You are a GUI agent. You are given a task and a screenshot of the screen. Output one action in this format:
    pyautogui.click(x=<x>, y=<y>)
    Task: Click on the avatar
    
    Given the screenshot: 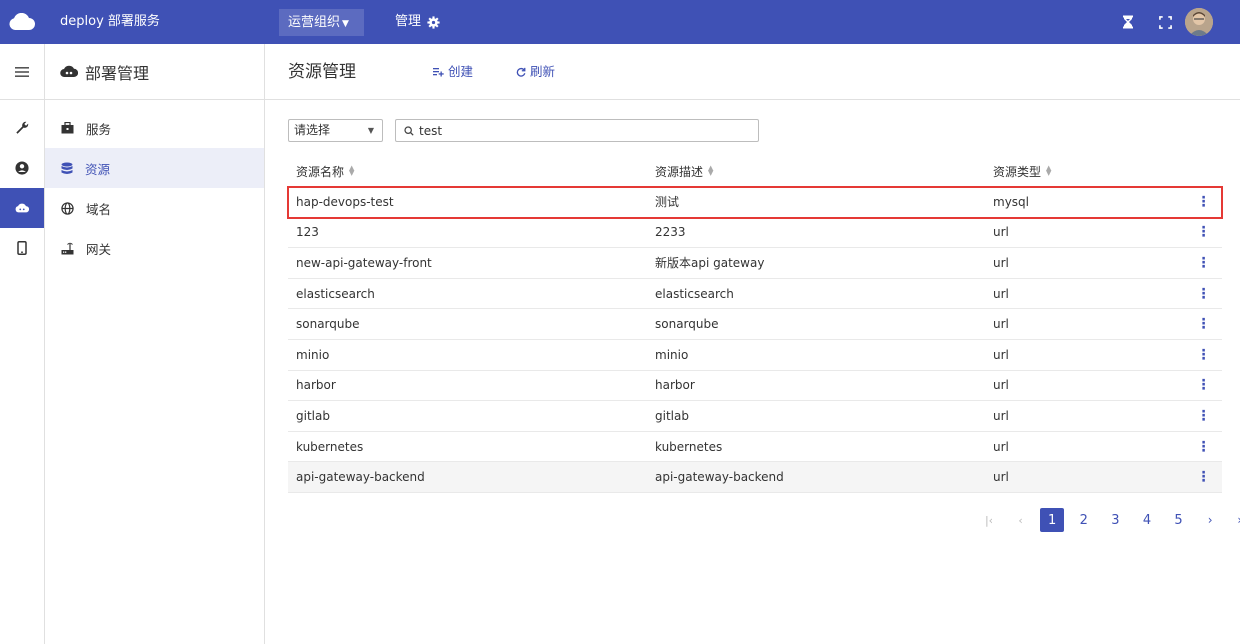 What is the action you would take?
    pyautogui.click(x=1199, y=22)
    